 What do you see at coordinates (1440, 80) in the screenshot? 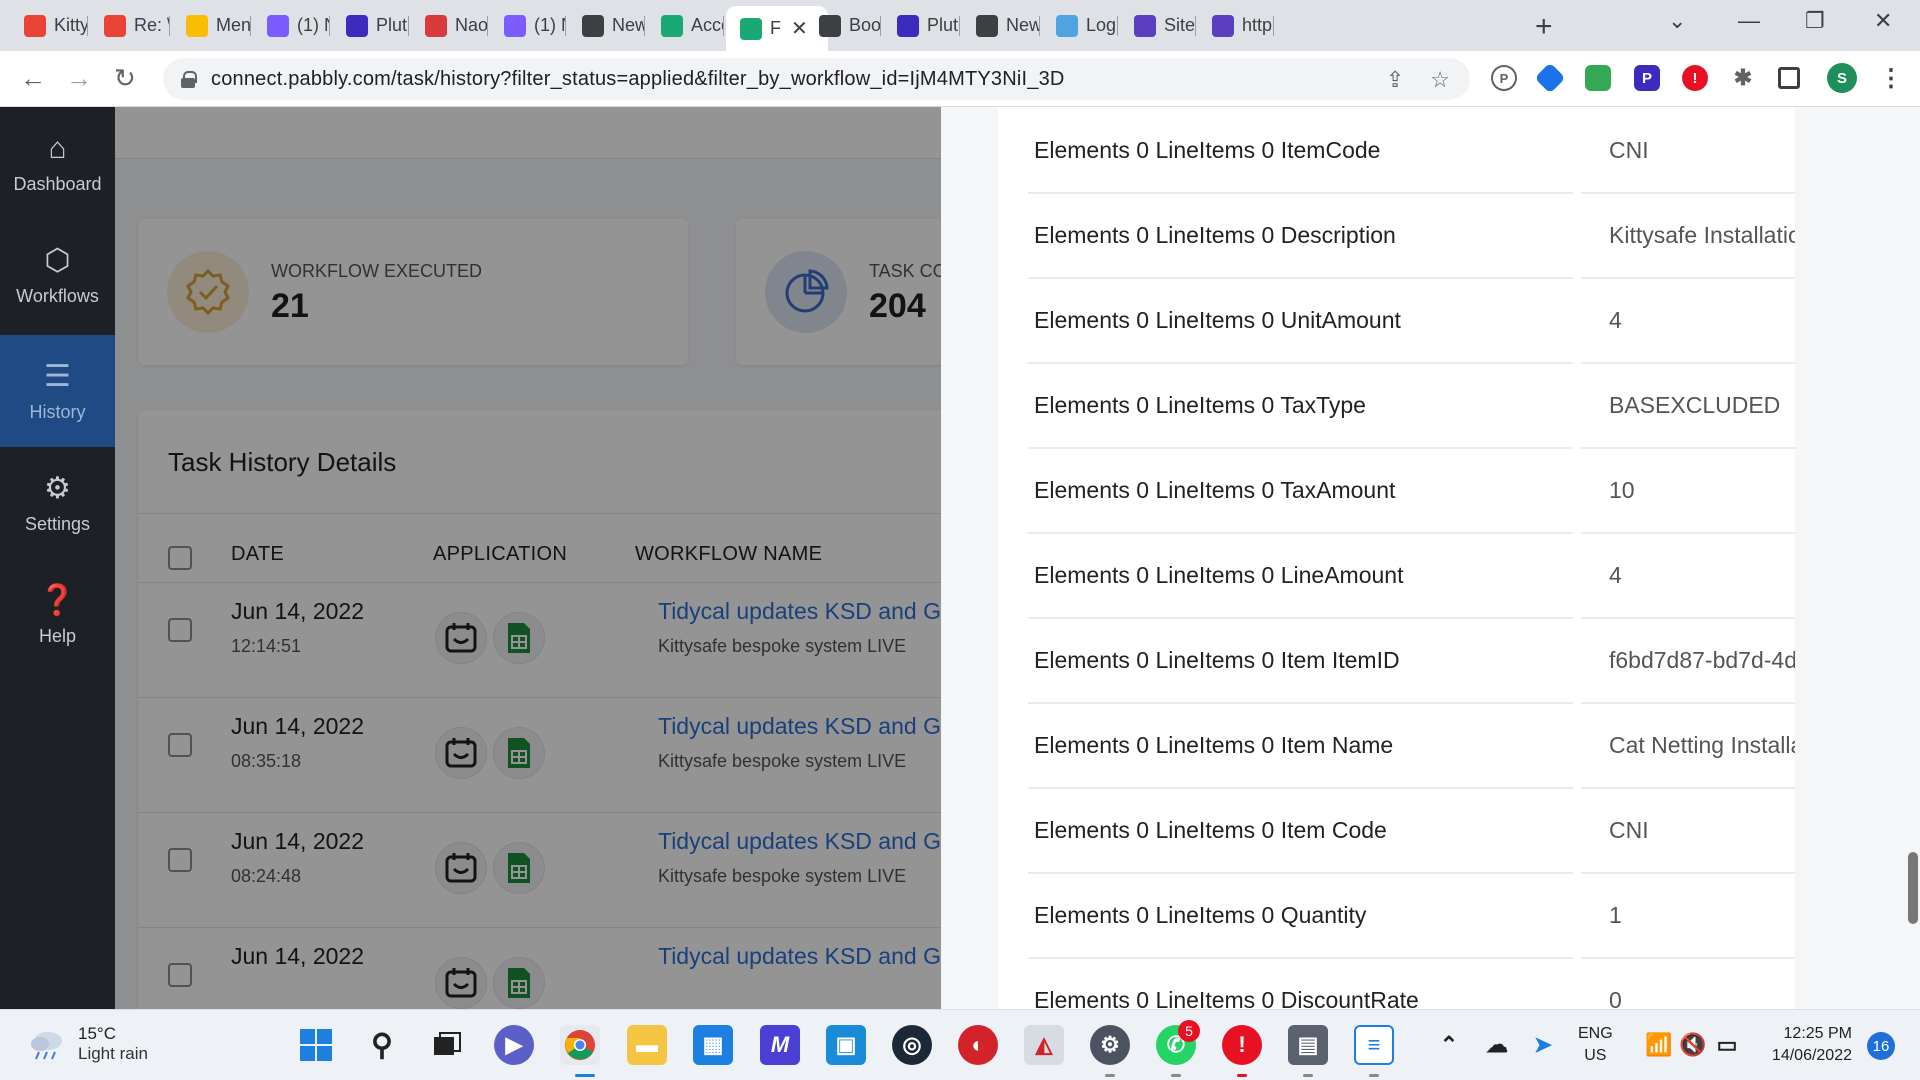
I see `bookmark-star-icon: ☆` at bounding box center [1440, 80].